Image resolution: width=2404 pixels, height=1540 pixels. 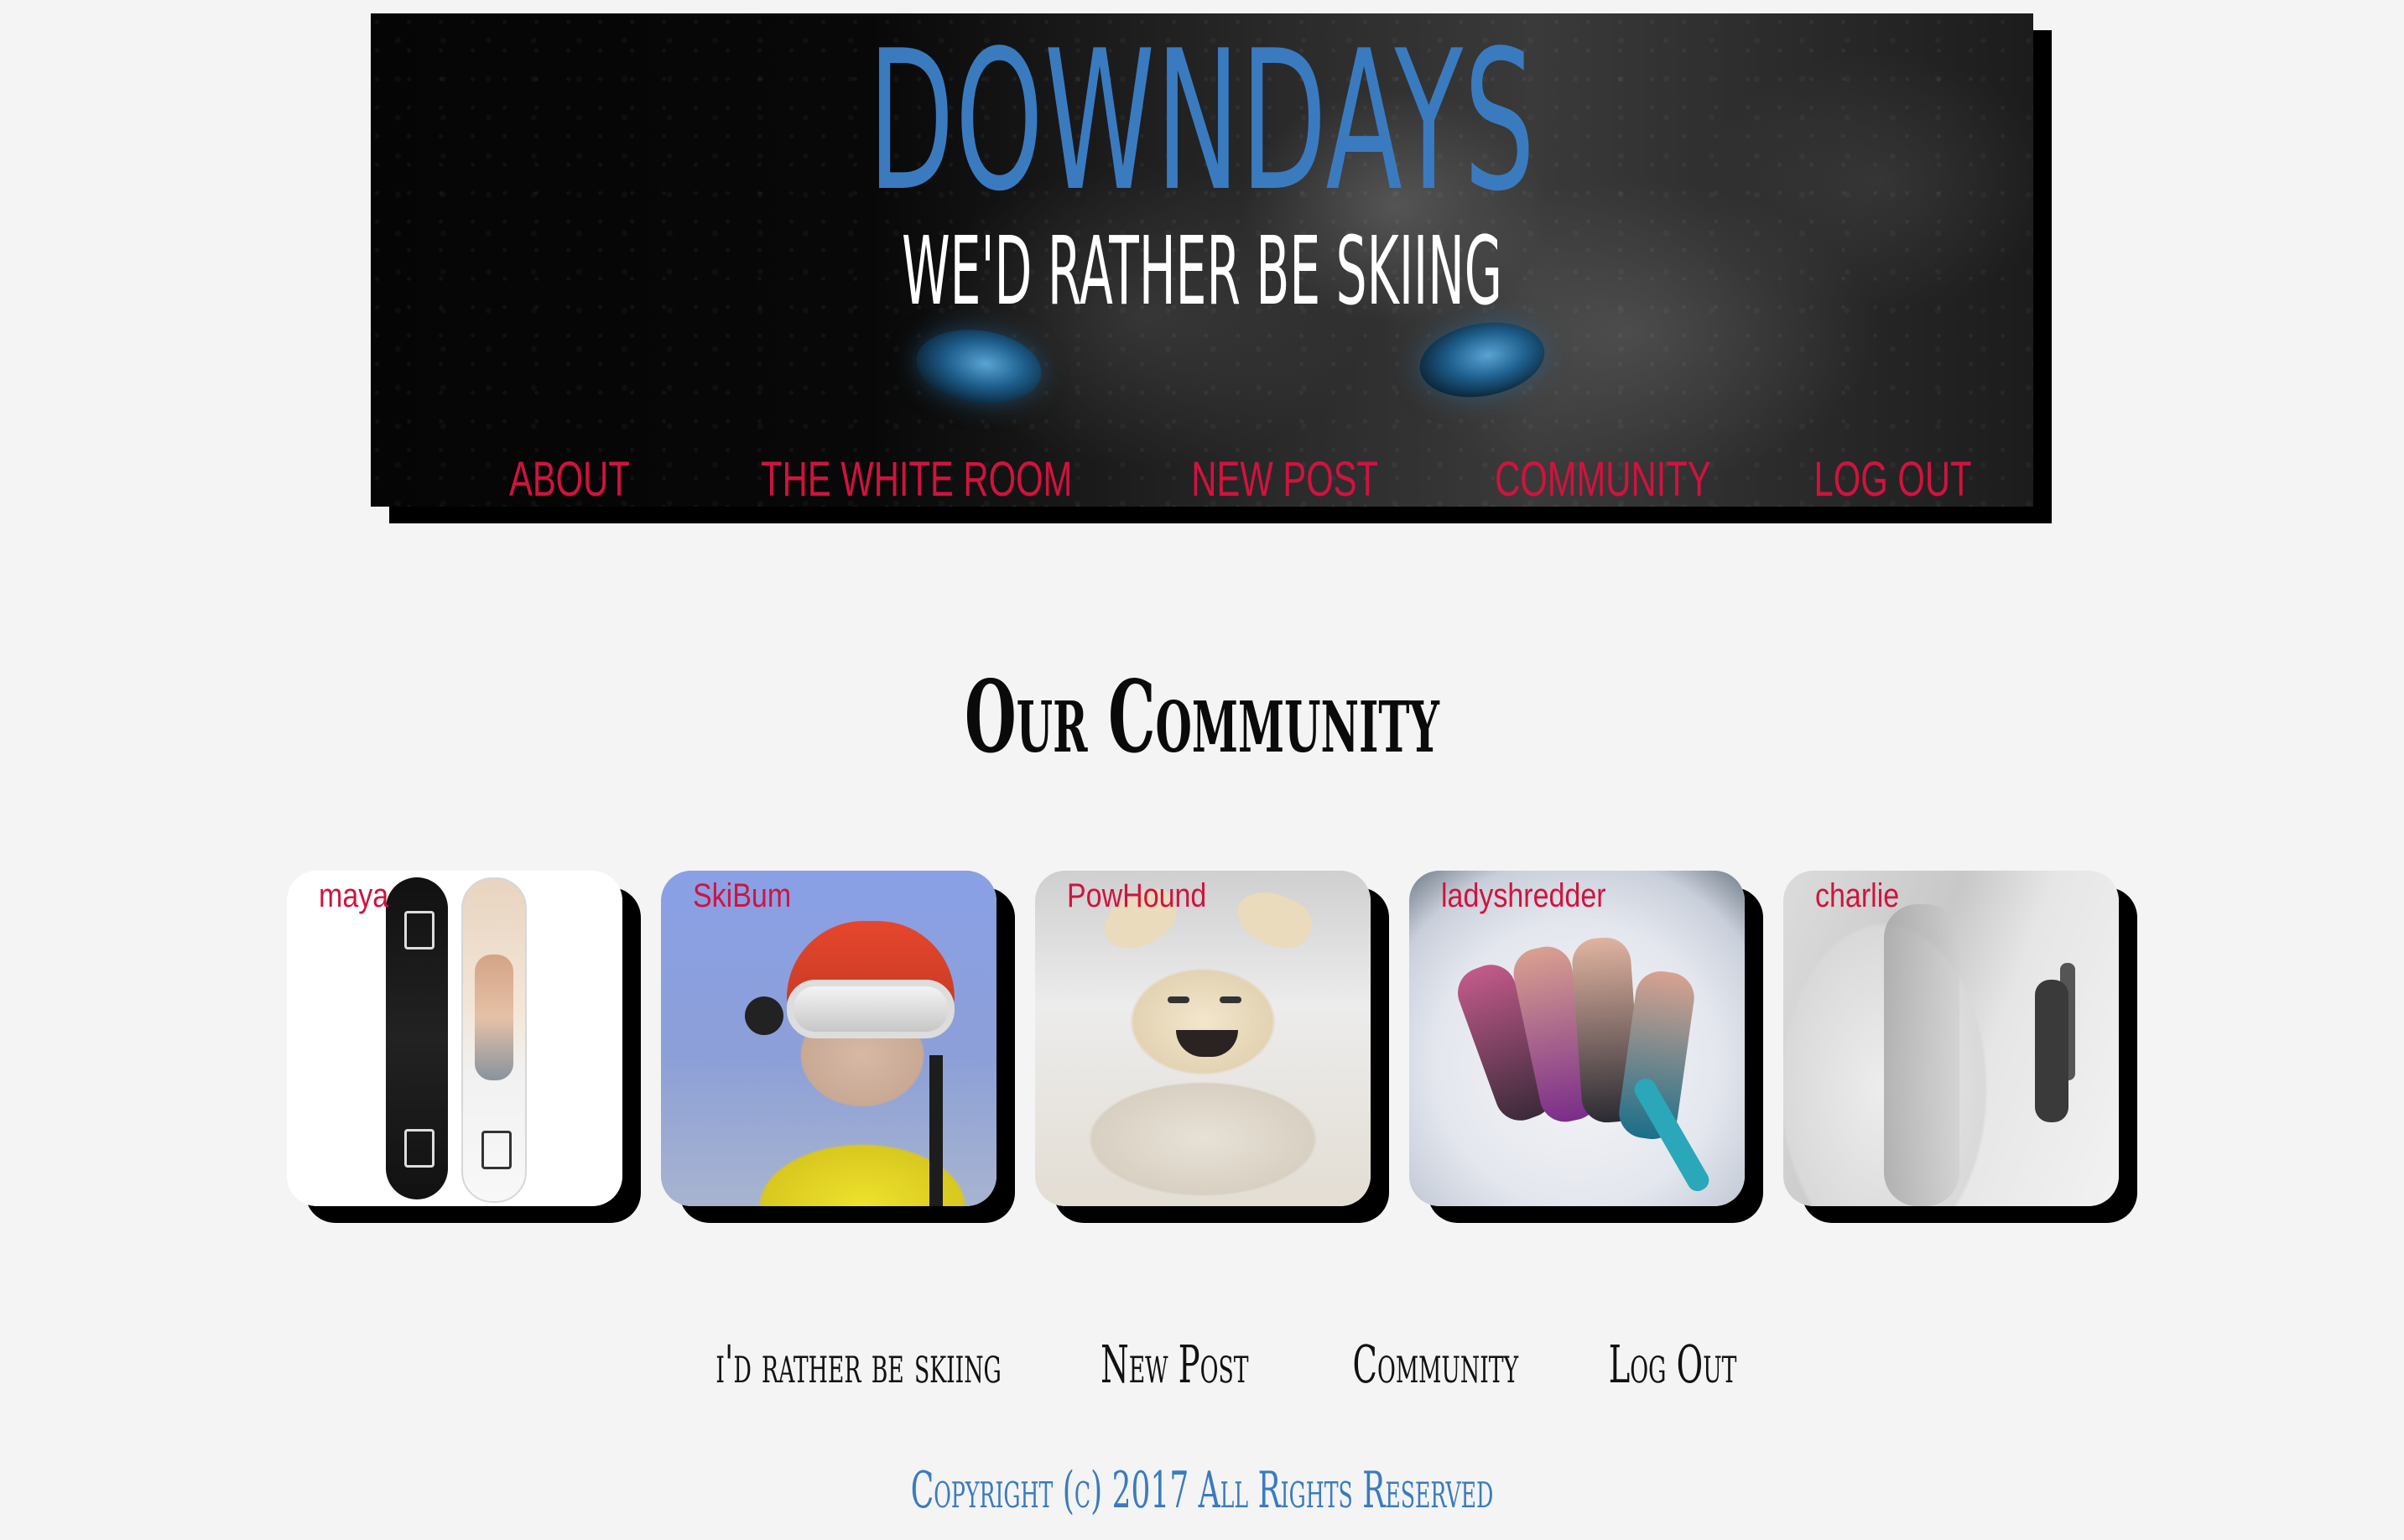 What do you see at coordinates (1523, 896) in the screenshot?
I see `member-username: ladyshredder` at bounding box center [1523, 896].